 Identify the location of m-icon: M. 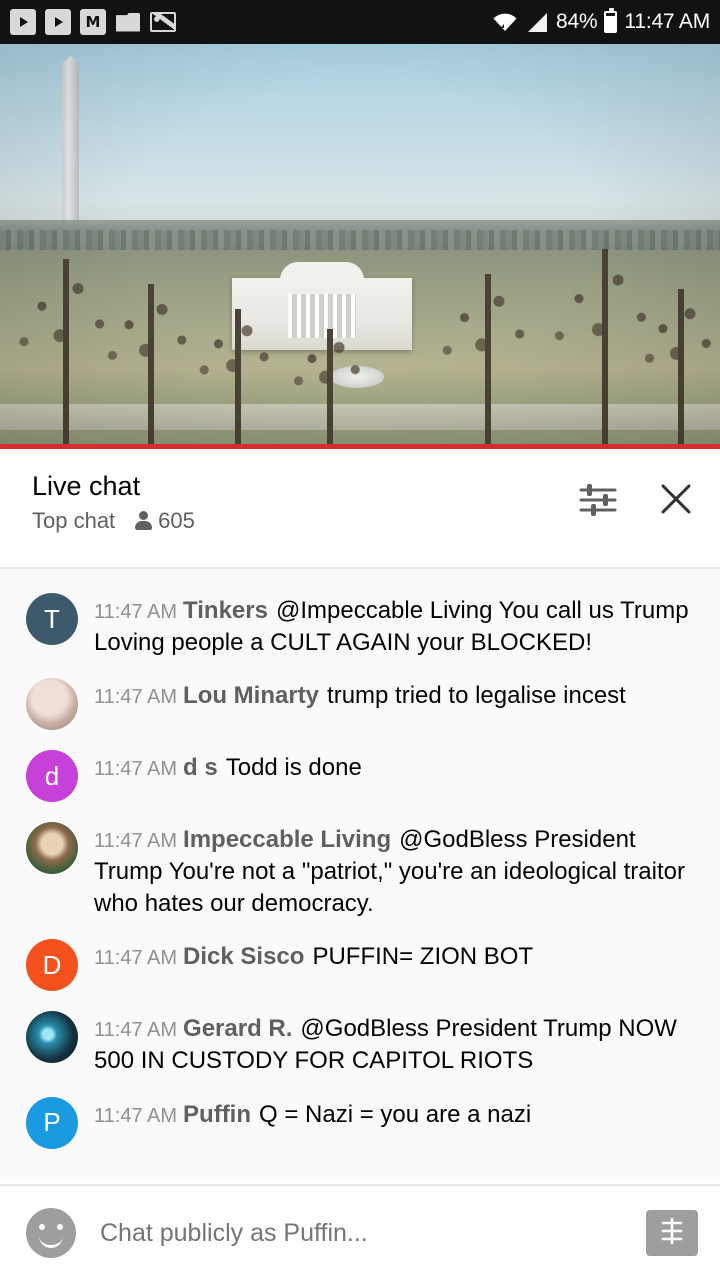
(93, 22).